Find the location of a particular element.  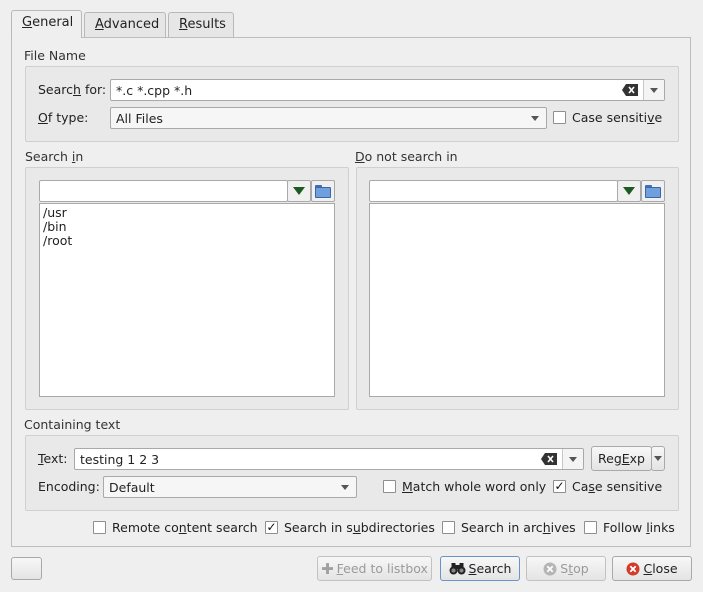

do-not-search-in-title: Do not search in is located at coordinates (406, 156).